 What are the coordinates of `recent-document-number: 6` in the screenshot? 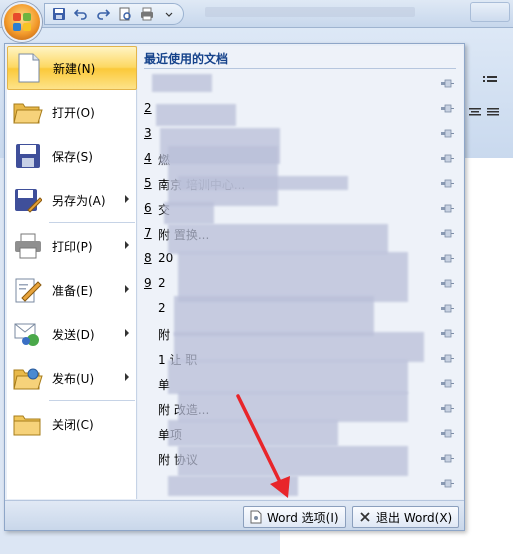 It's located at (148, 208).